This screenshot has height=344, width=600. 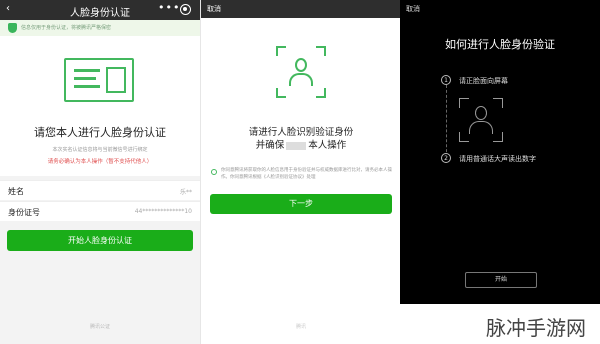 I want to click on name-row: 姓名 乐**, so click(x=100, y=190).